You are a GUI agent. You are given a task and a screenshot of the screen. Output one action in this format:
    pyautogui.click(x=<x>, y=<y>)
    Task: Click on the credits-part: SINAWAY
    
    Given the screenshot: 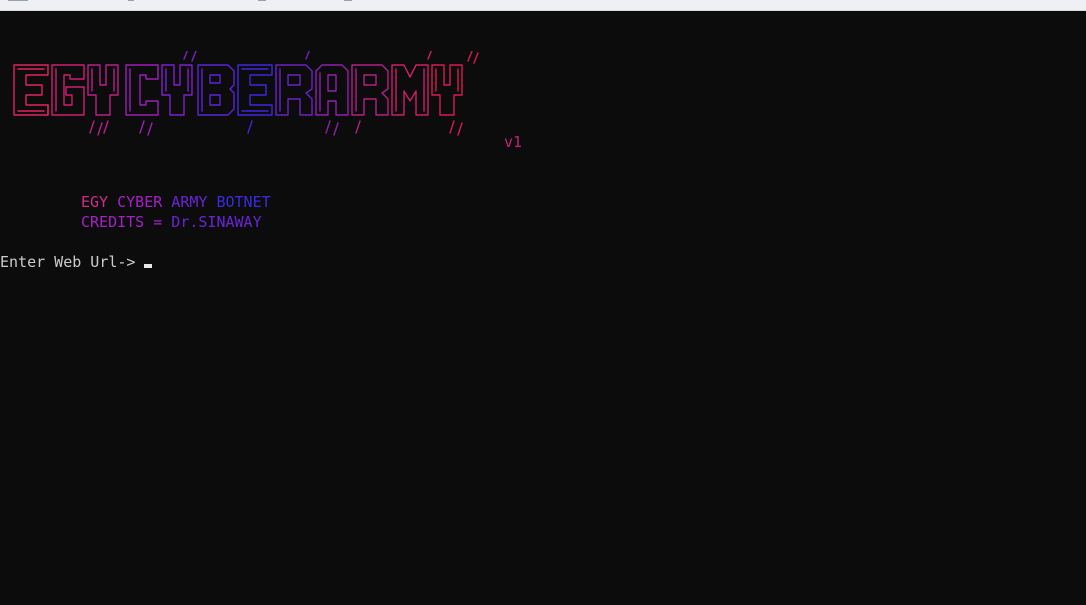 What is the action you would take?
    pyautogui.click(x=230, y=222)
    